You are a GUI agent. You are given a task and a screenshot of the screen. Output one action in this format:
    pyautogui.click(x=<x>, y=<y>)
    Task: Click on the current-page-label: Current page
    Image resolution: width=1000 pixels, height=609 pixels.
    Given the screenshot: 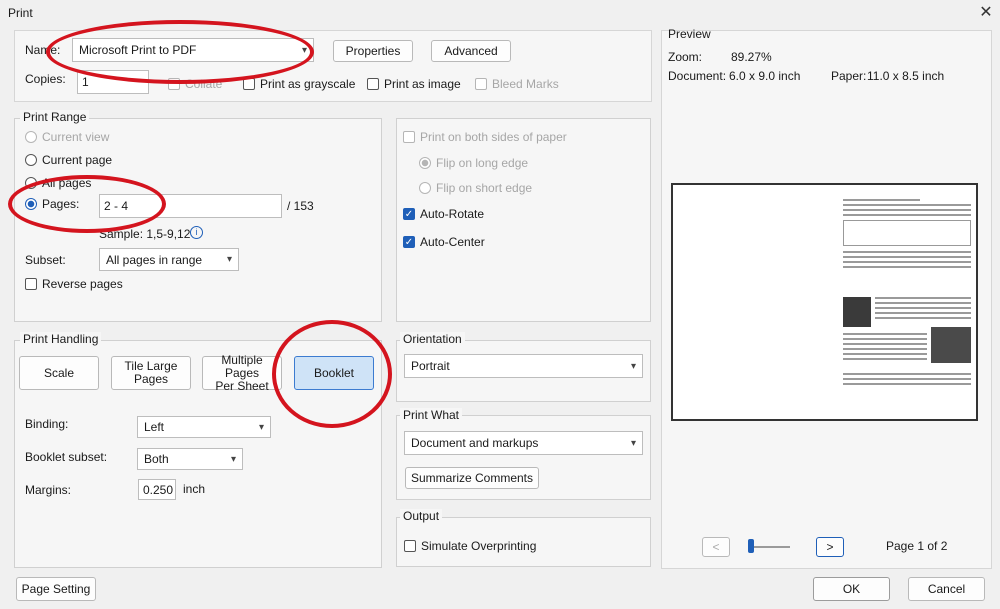 What is the action you would take?
    pyautogui.click(x=77, y=160)
    